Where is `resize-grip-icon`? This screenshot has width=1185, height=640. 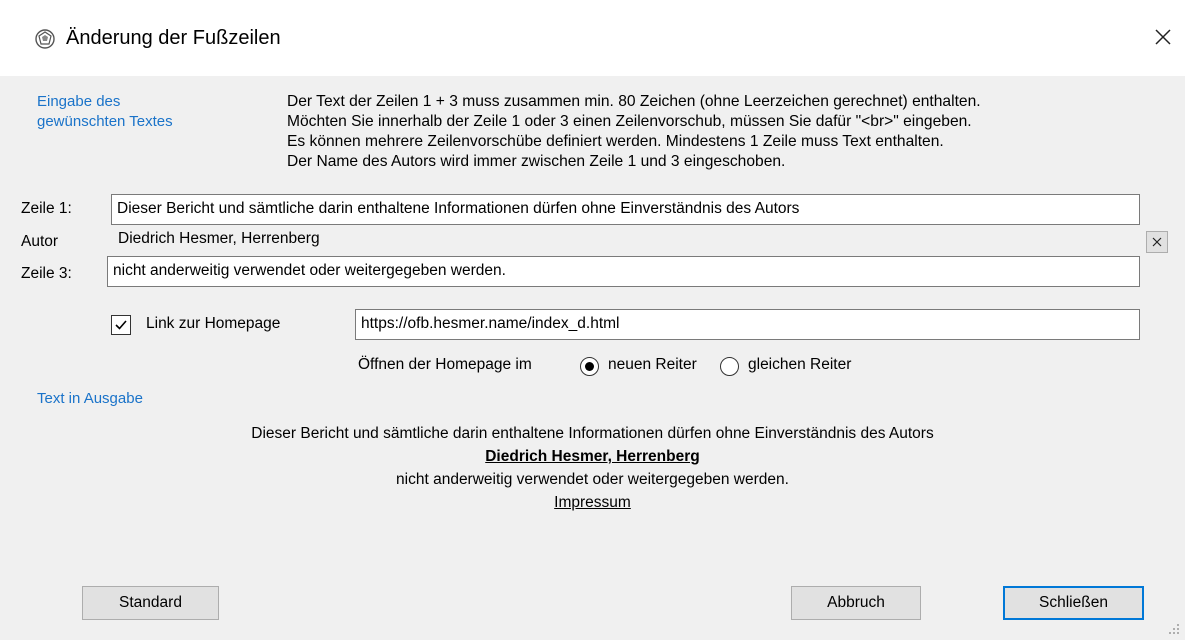 resize-grip-icon is located at coordinates (1174, 629).